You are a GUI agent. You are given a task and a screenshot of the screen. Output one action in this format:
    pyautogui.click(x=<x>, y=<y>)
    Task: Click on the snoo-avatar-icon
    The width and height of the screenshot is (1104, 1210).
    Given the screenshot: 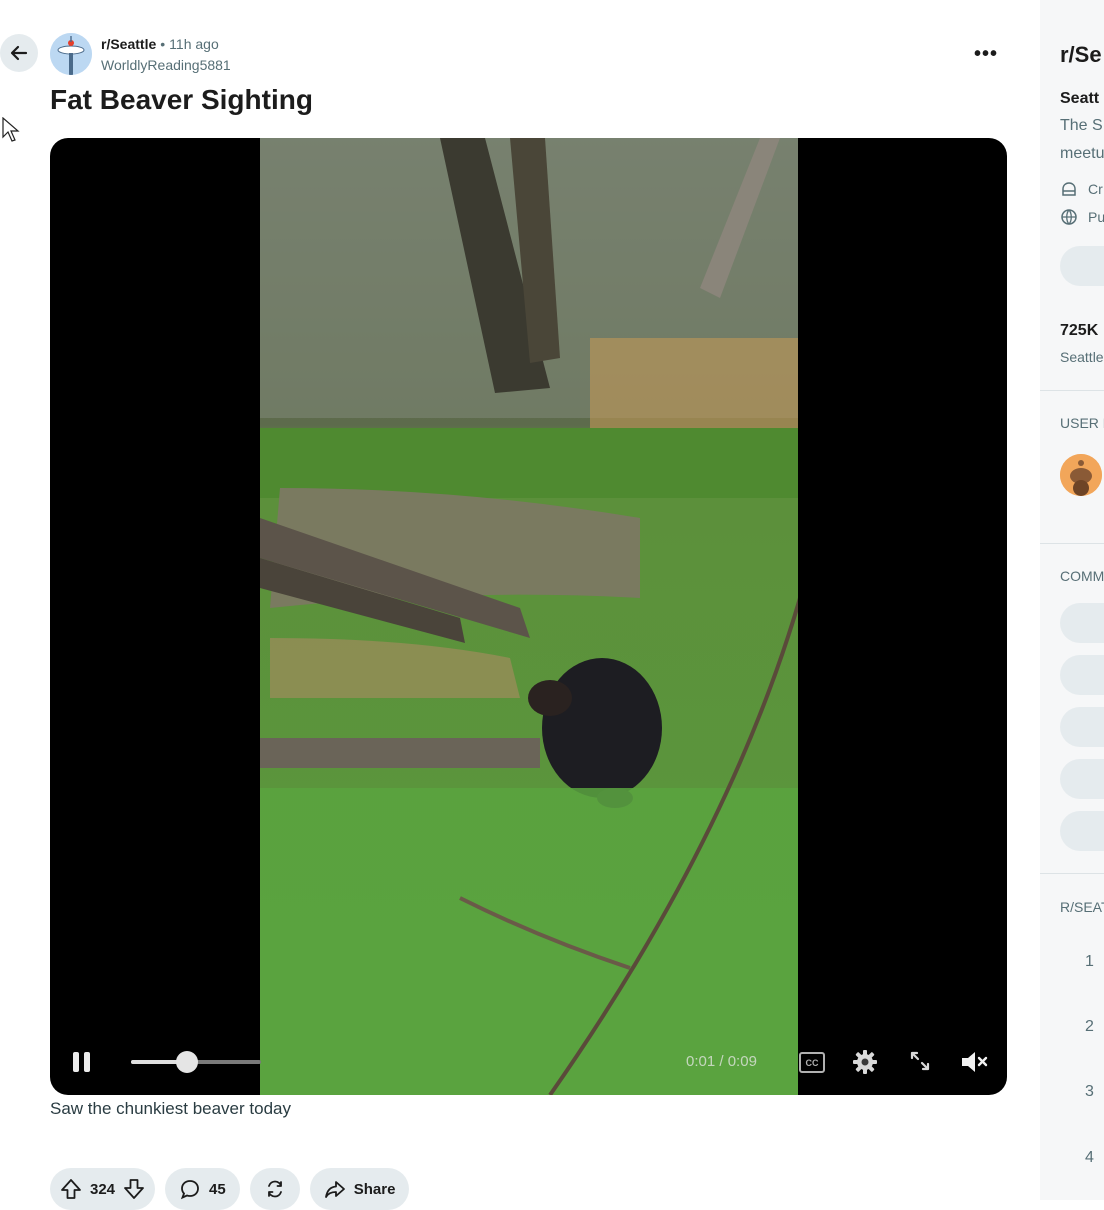 What is the action you would take?
    pyautogui.click(x=1081, y=475)
    